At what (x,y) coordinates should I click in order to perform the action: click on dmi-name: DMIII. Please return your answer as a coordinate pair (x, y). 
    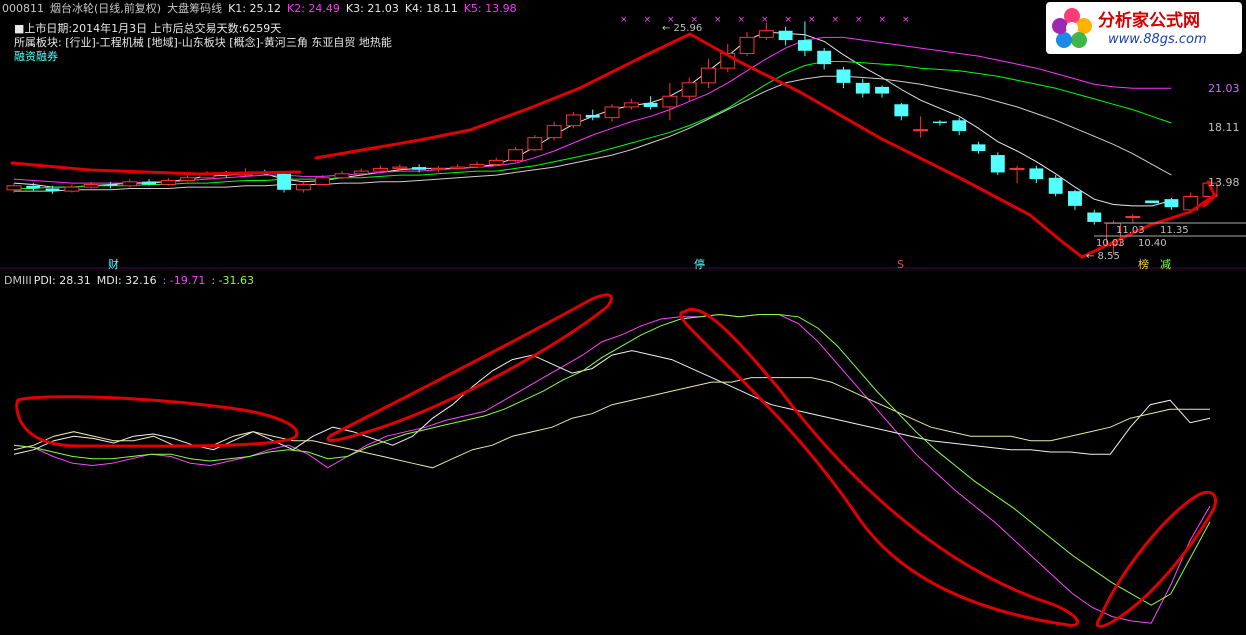
    Looking at the image, I should click on (18, 280).